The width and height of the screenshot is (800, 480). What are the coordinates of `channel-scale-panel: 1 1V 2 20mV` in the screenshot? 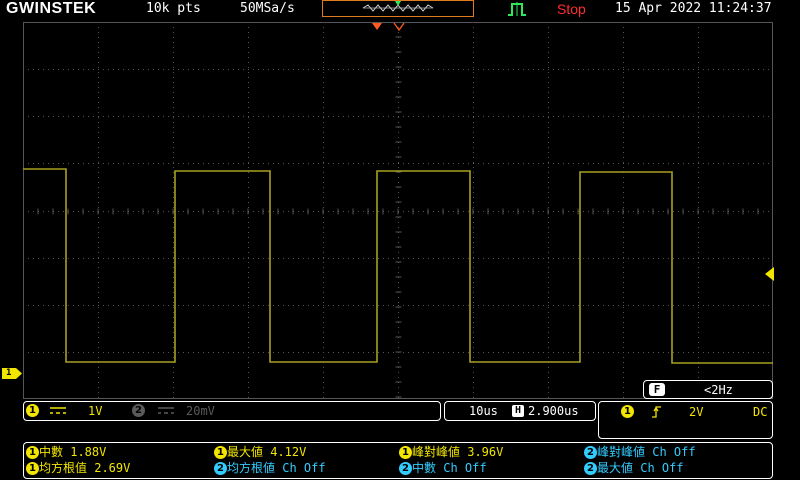 It's located at (232, 411).